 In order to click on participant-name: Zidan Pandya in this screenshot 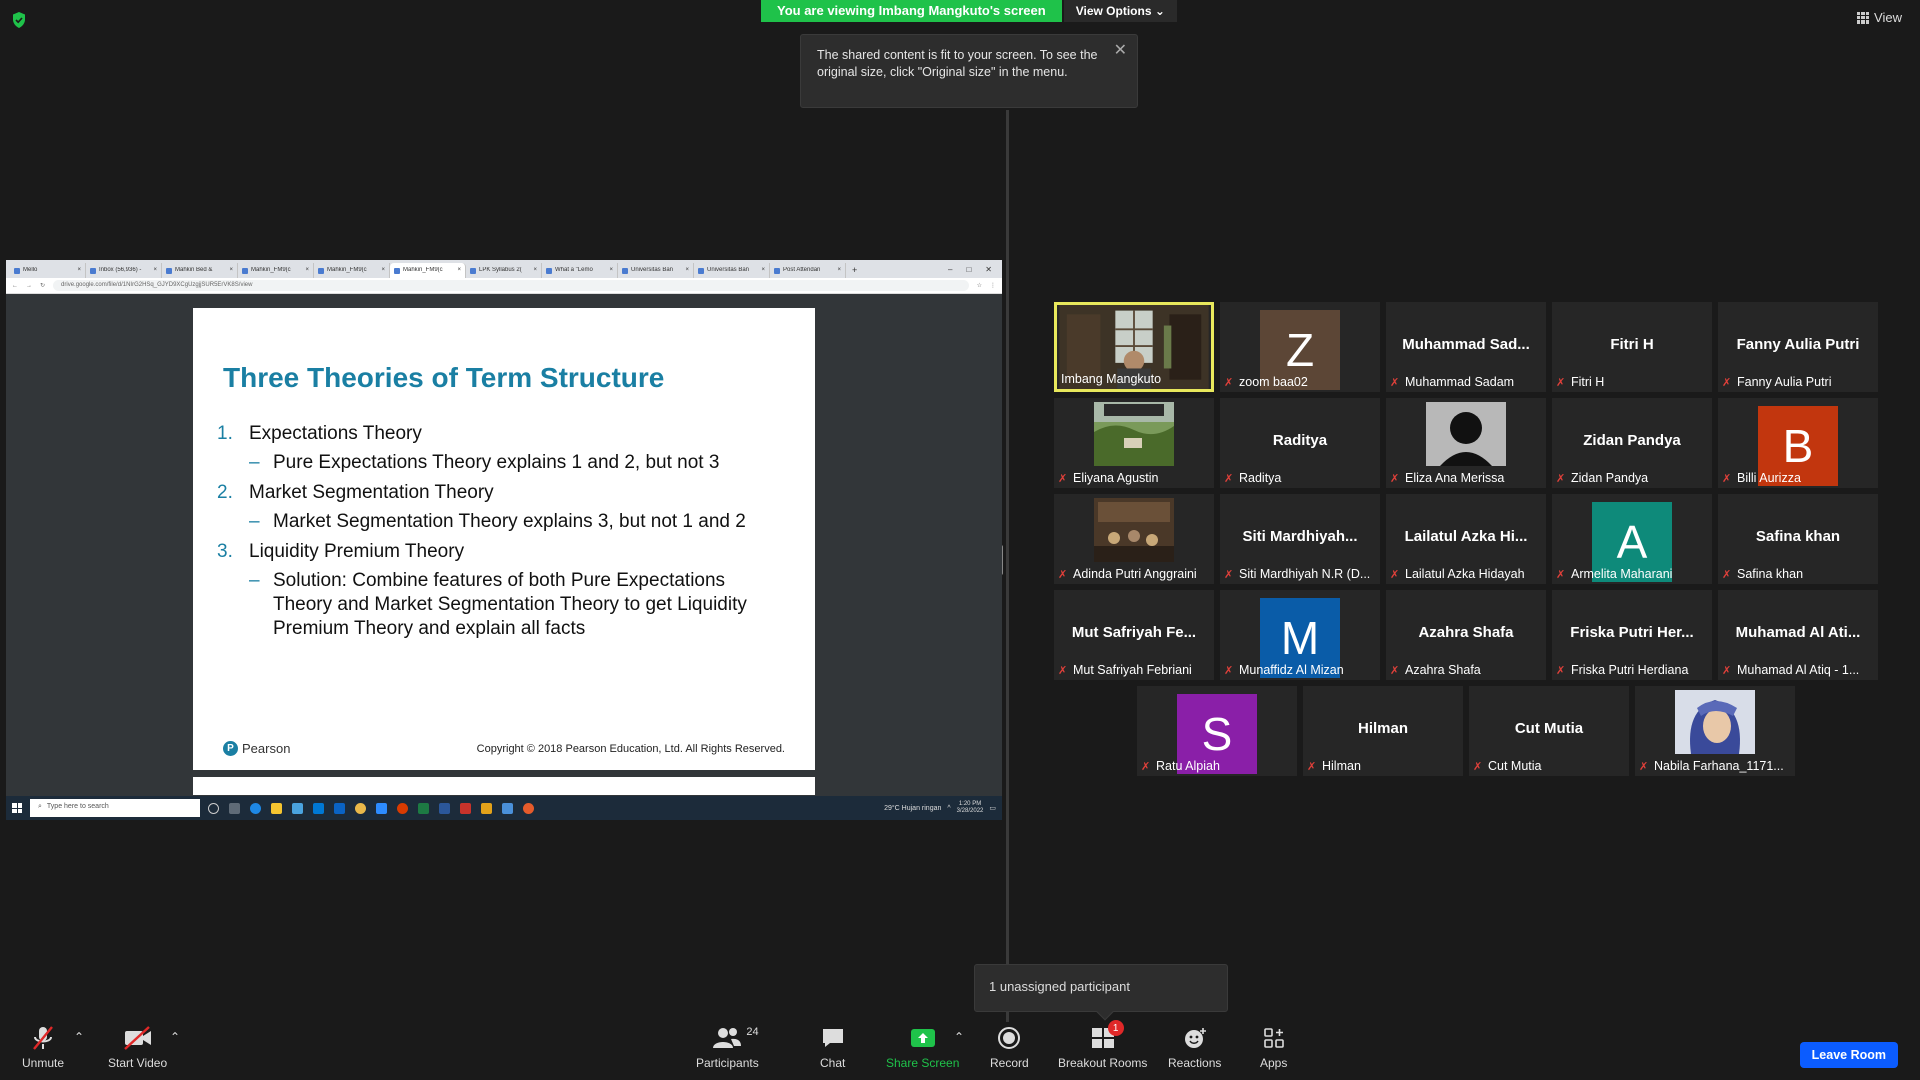, I will do `click(1610, 478)`.